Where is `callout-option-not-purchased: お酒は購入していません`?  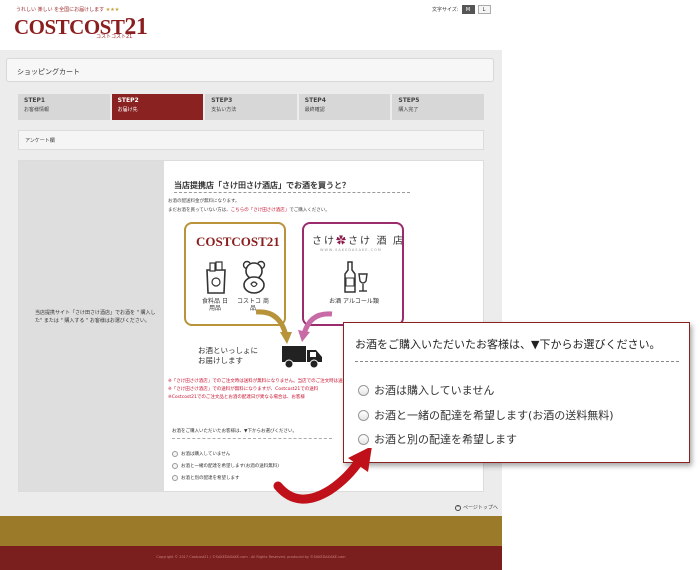 callout-option-not-purchased: お酒は購入していません is located at coordinates (426, 390).